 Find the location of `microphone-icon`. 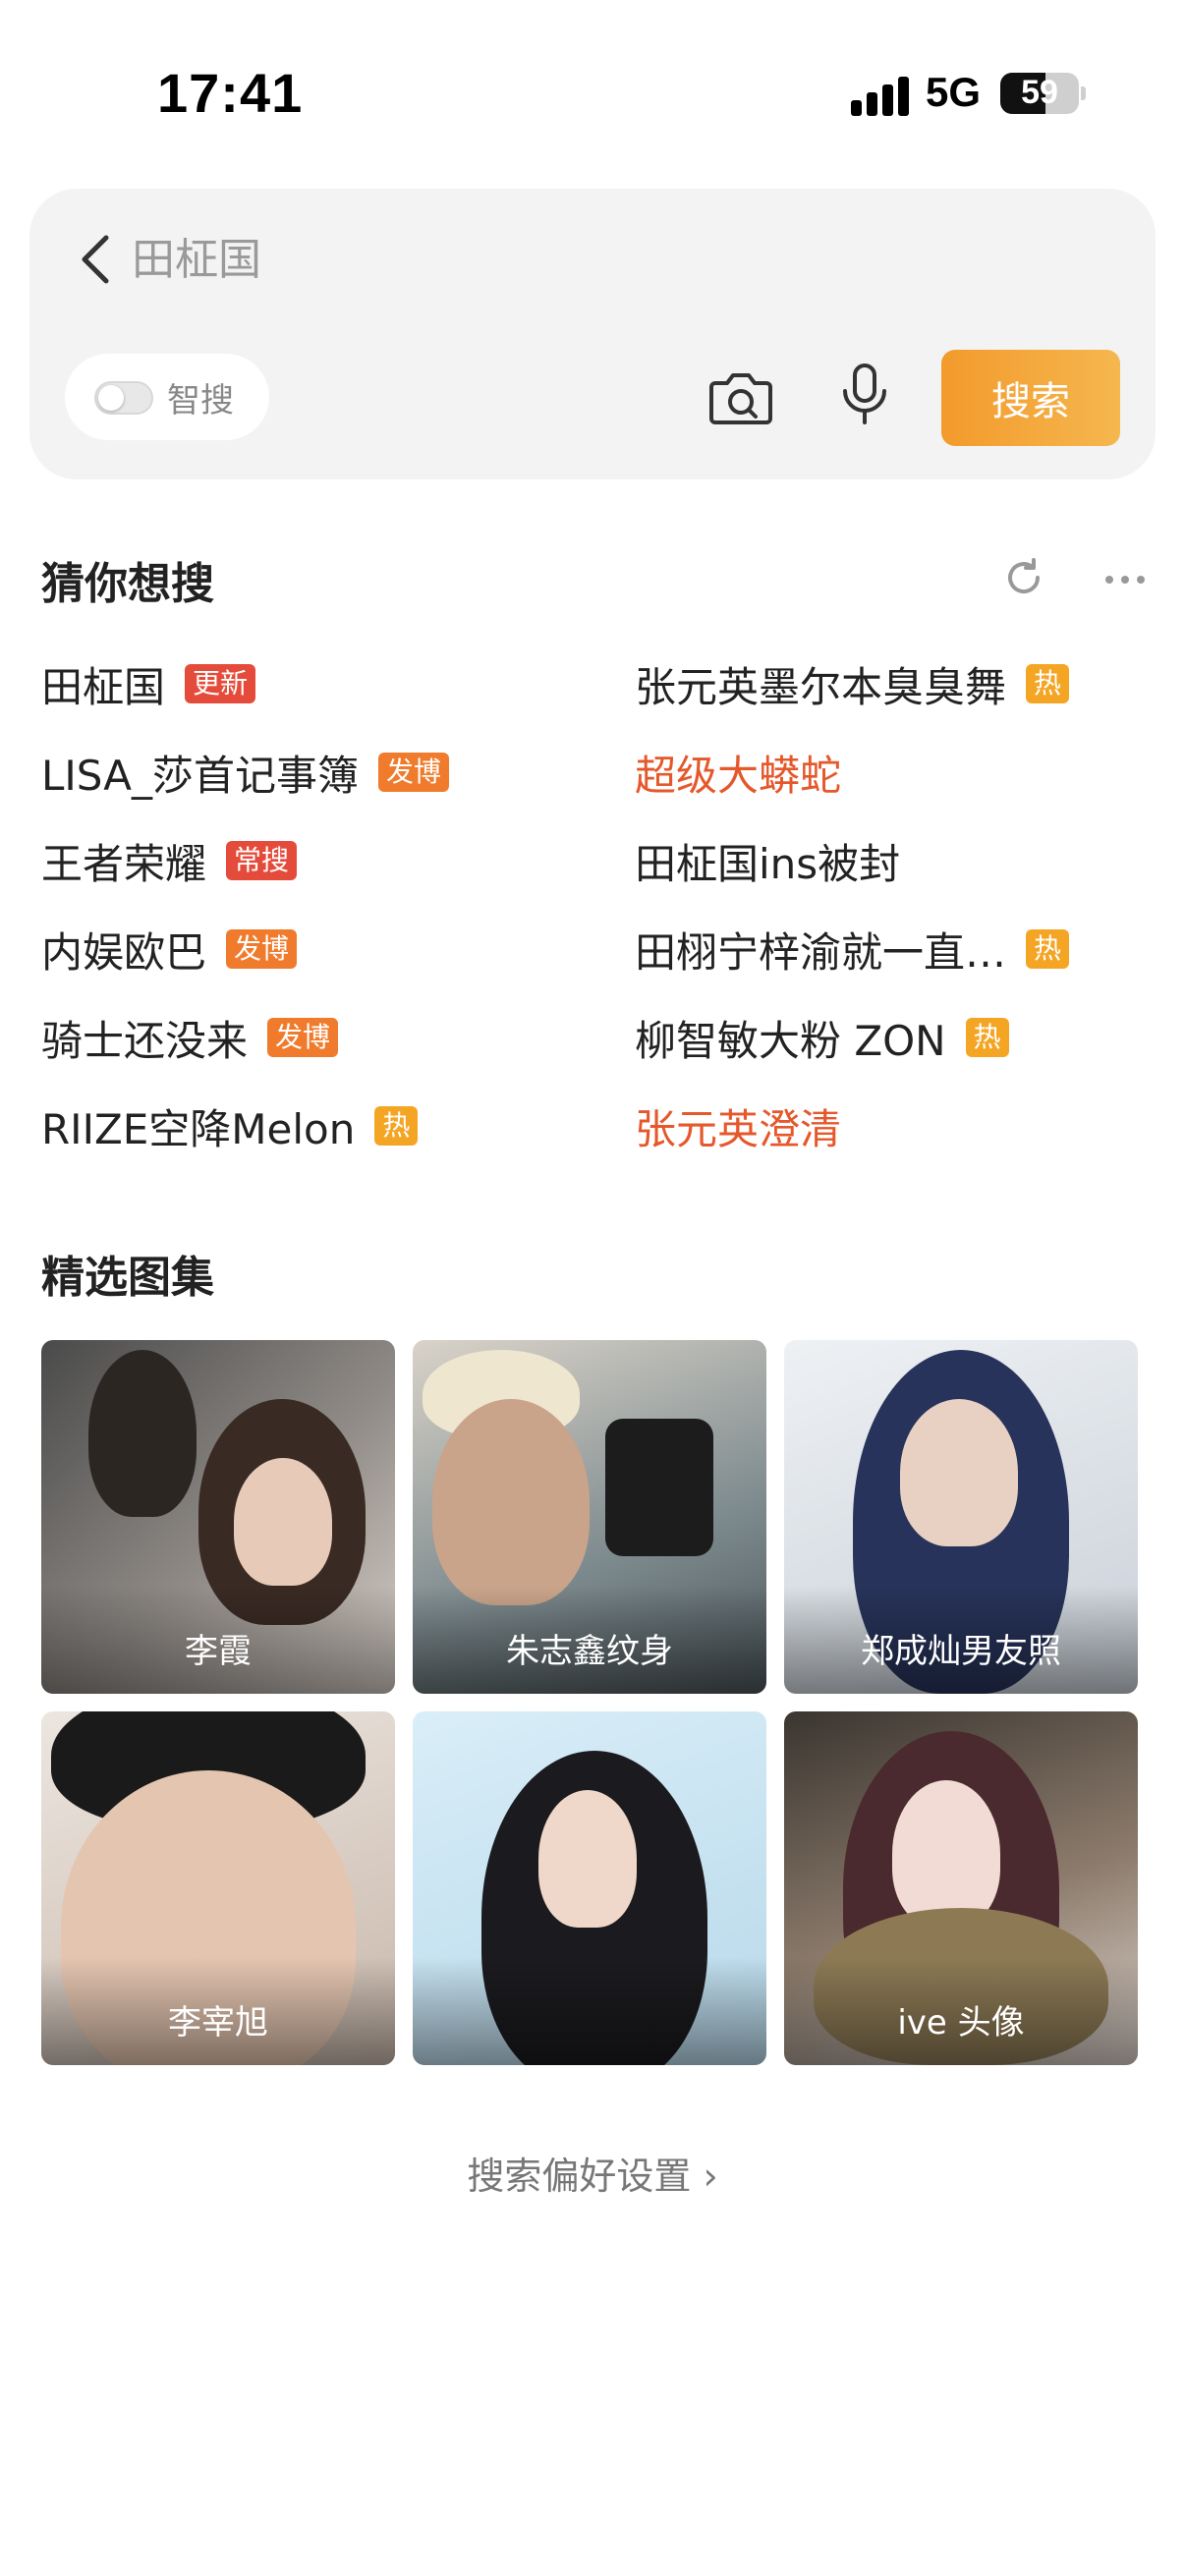

microphone-icon is located at coordinates (865, 395).